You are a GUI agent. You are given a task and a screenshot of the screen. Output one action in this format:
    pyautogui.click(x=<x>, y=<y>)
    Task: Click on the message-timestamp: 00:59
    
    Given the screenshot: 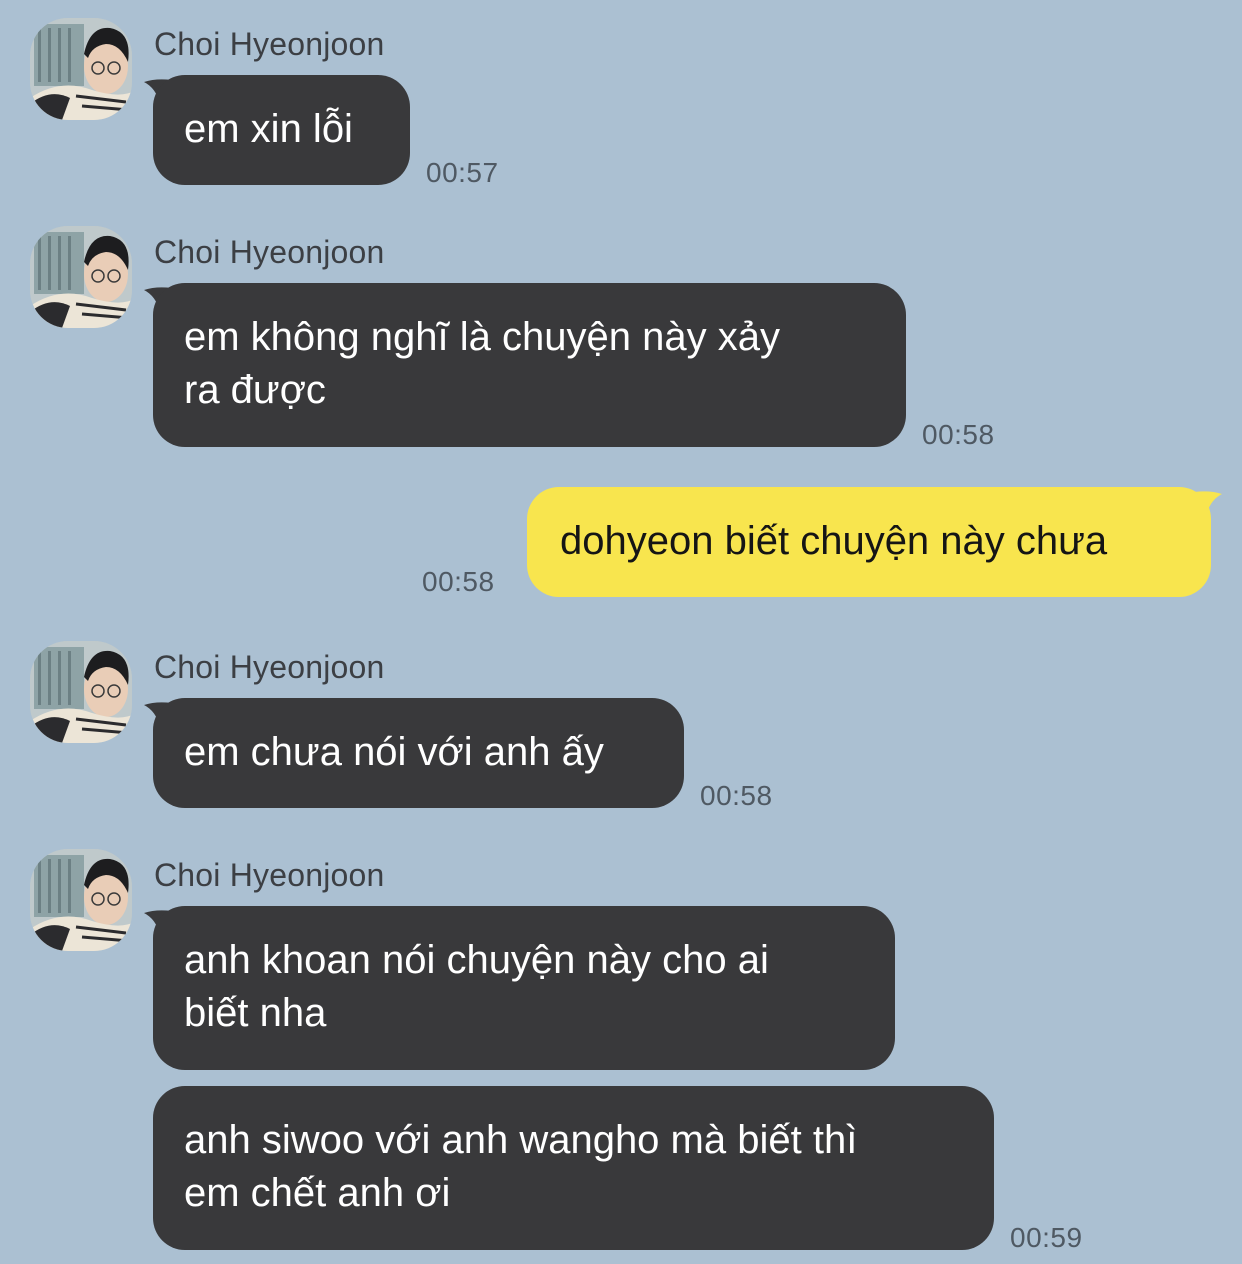 What is the action you would take?
    pyautogui.click(x=1046, y=1237)
    